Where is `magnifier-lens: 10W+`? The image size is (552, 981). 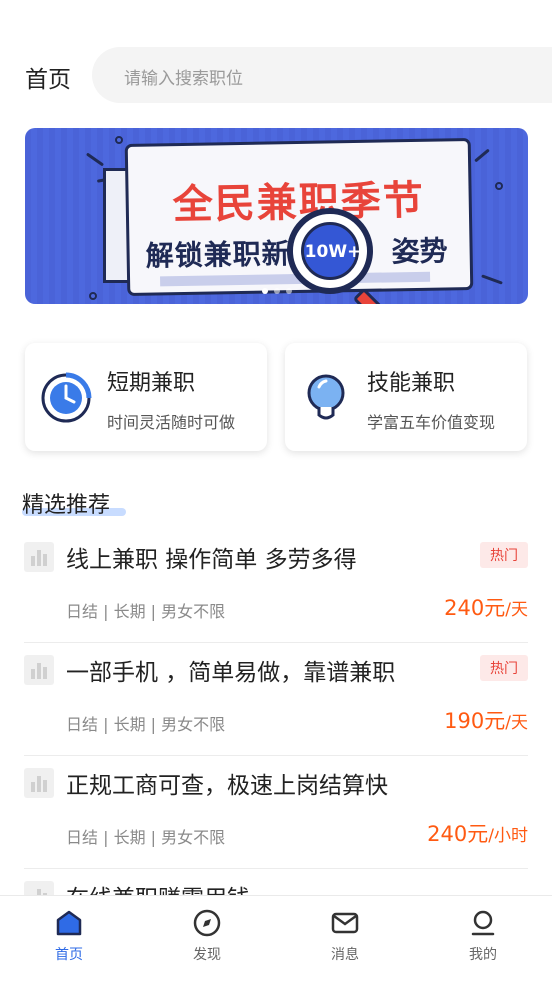
magnifier-lens: 10W+ is located at coordinates (331, 251).